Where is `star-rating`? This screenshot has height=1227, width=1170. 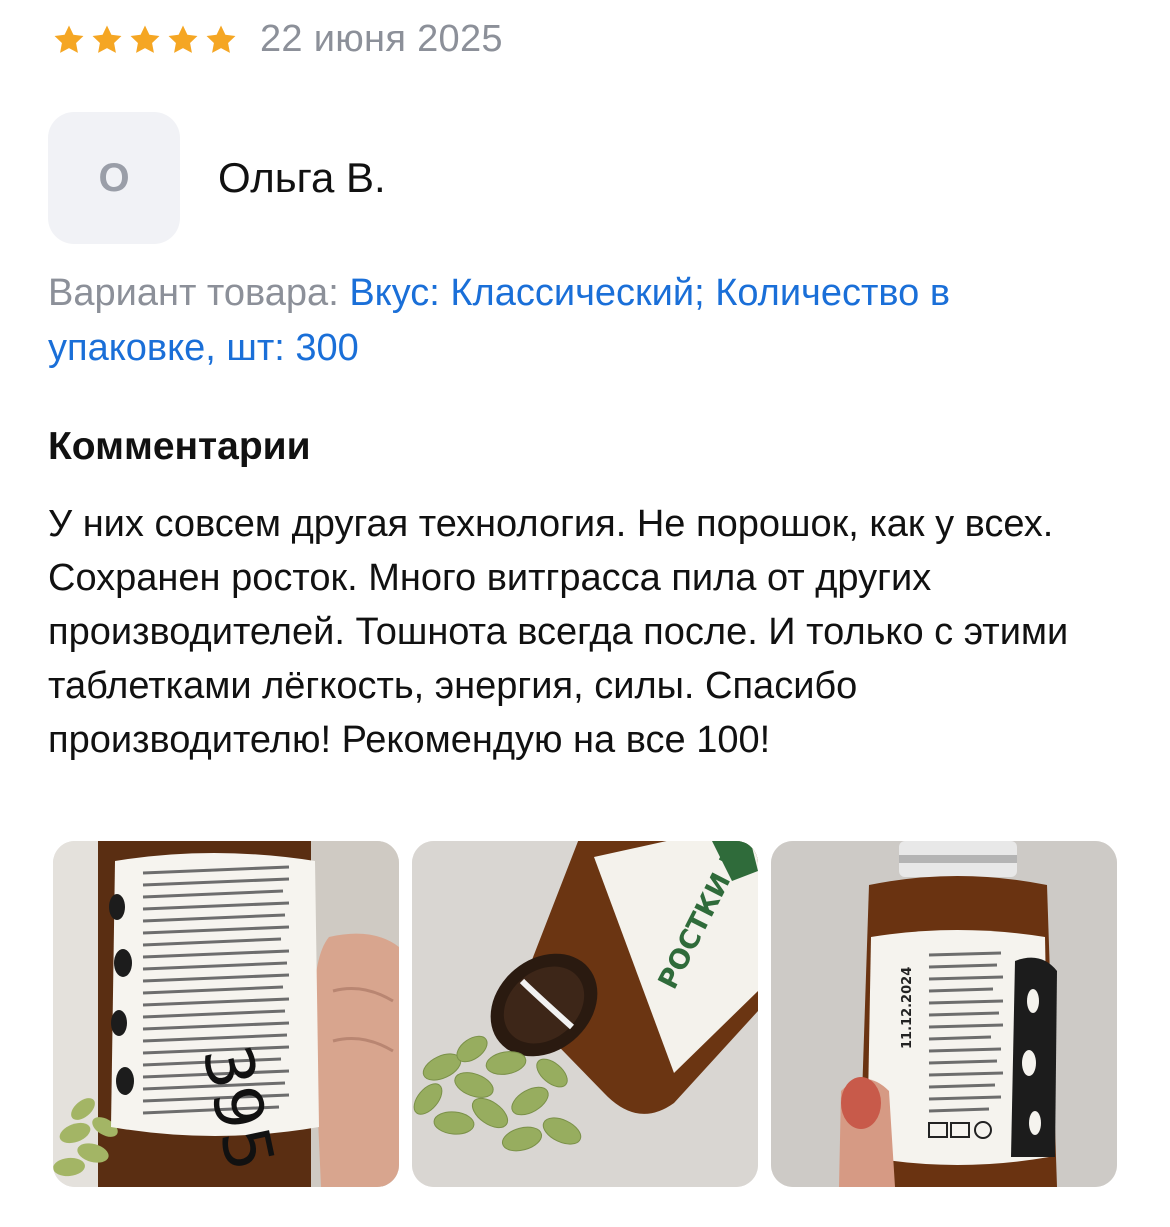
star-rating is located at coordinates (145, 40).